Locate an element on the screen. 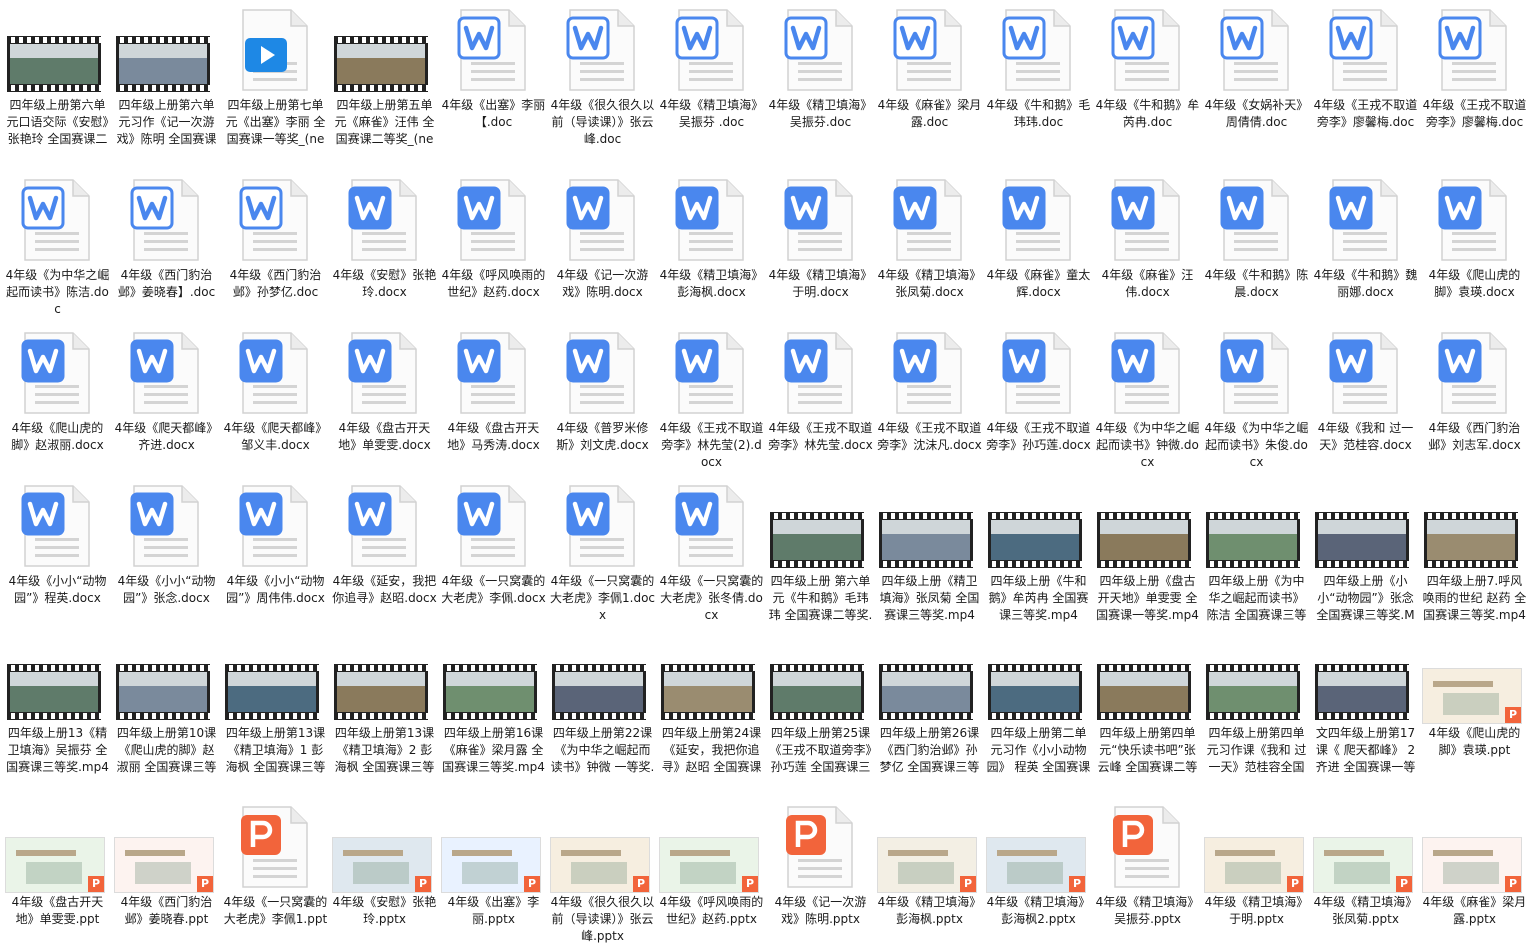 The width and height of the screenshot is (1527, 949). ppt-logo-icon is located at coordinates (806, 835).